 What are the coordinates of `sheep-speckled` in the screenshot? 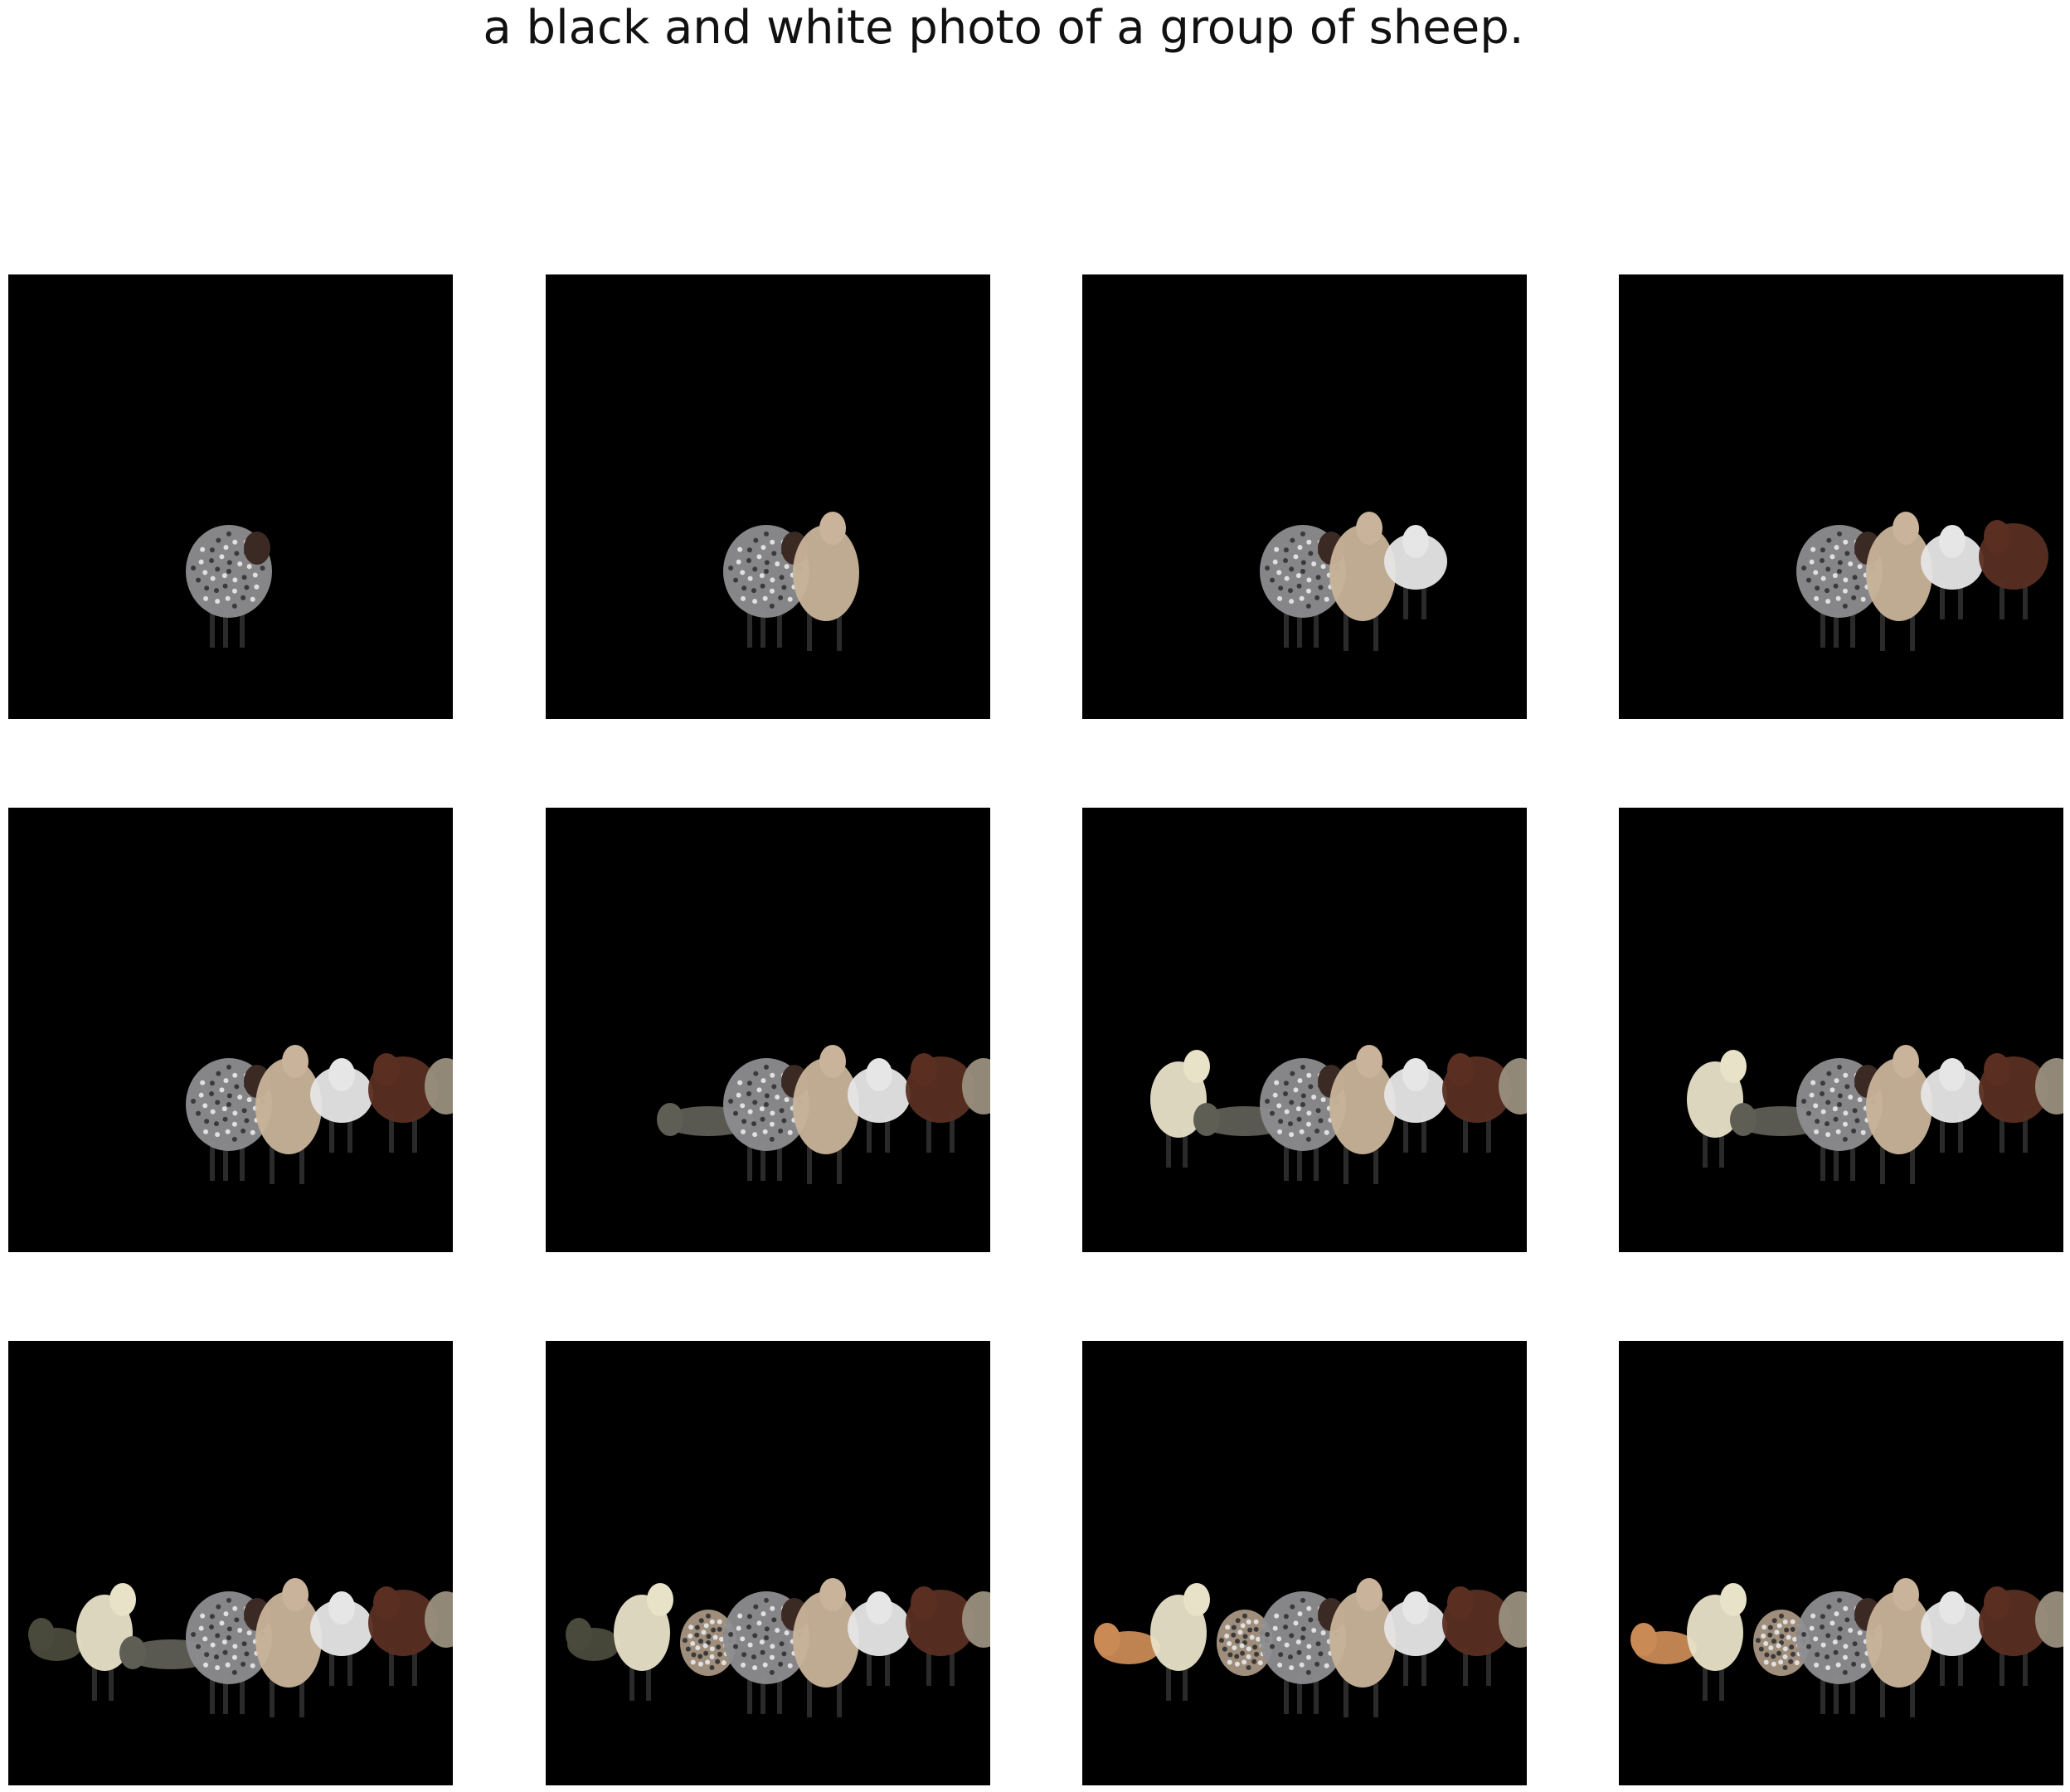 It's located at (229, 586).